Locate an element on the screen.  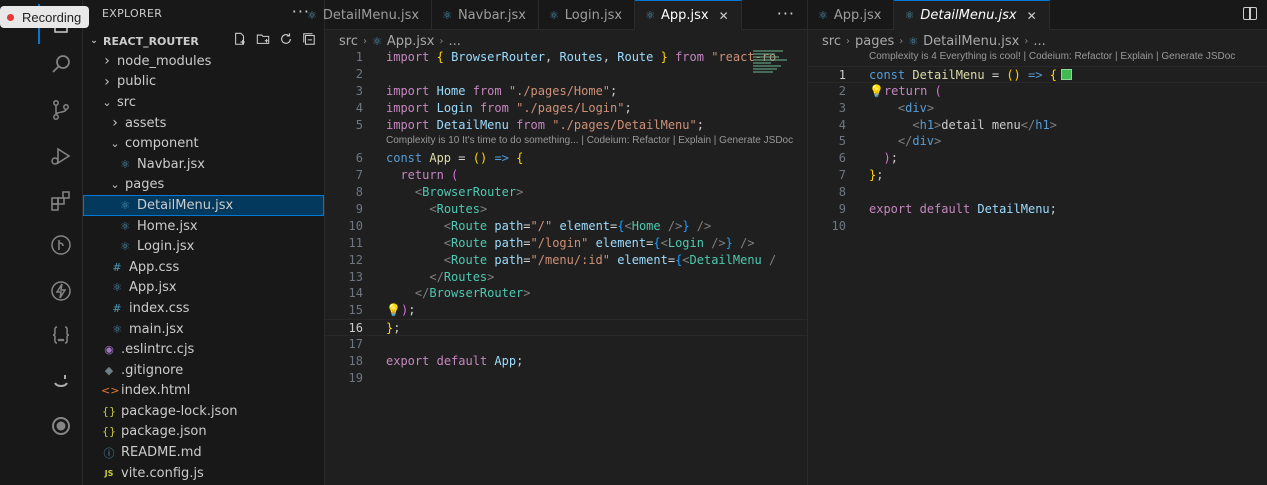
tree-file: ⚛ Login.jsx is located at coordinates (203, 246).